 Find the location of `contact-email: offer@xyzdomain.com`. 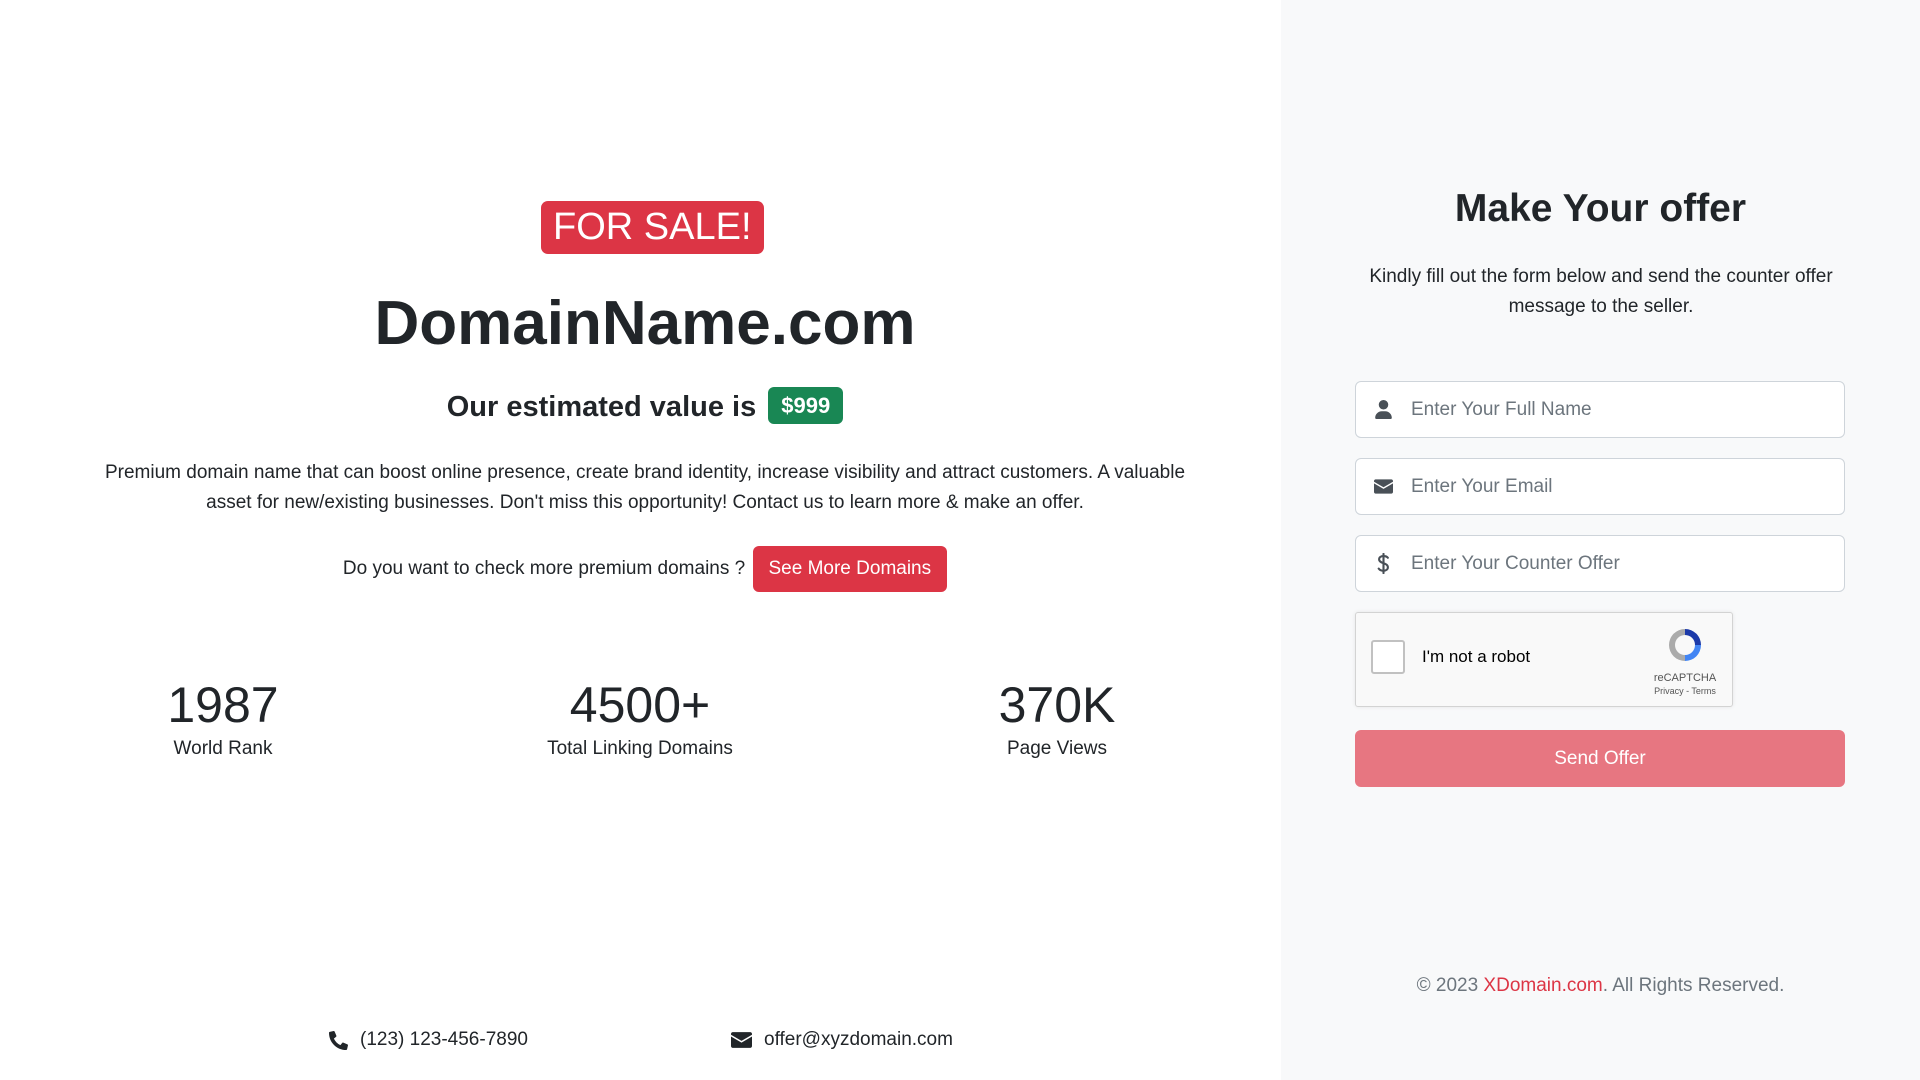

contact-email: offer@xyzdomain.com is located at coordinates (842, 1040).